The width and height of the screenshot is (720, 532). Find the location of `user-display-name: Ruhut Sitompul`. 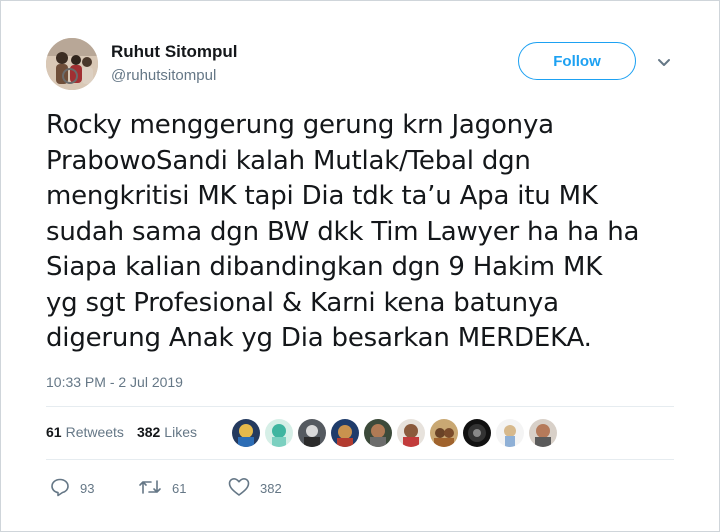

user-display-name: Ruhut Sitompul is located at coordinates (174, 52).